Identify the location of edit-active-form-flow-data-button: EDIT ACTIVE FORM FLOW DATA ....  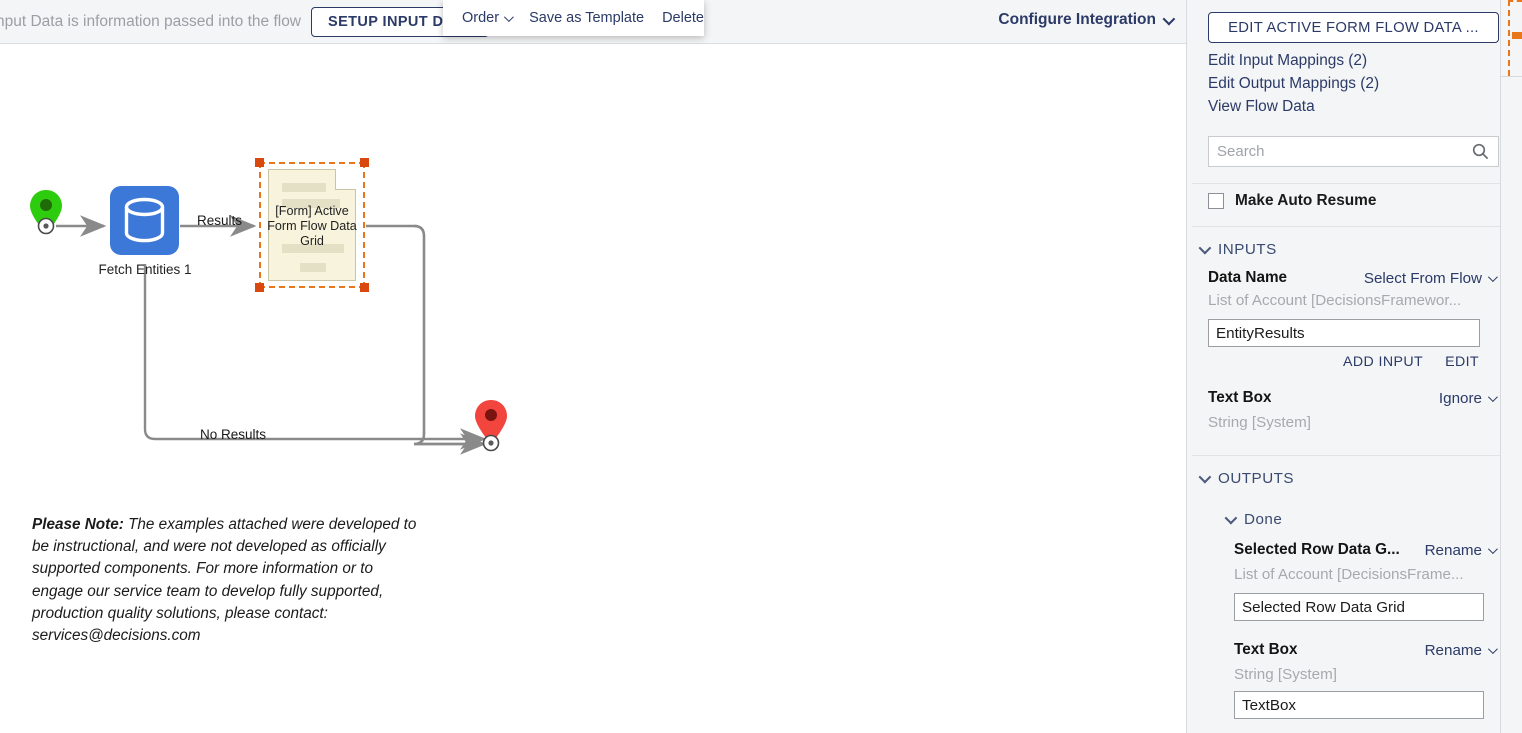
(1353, 27).